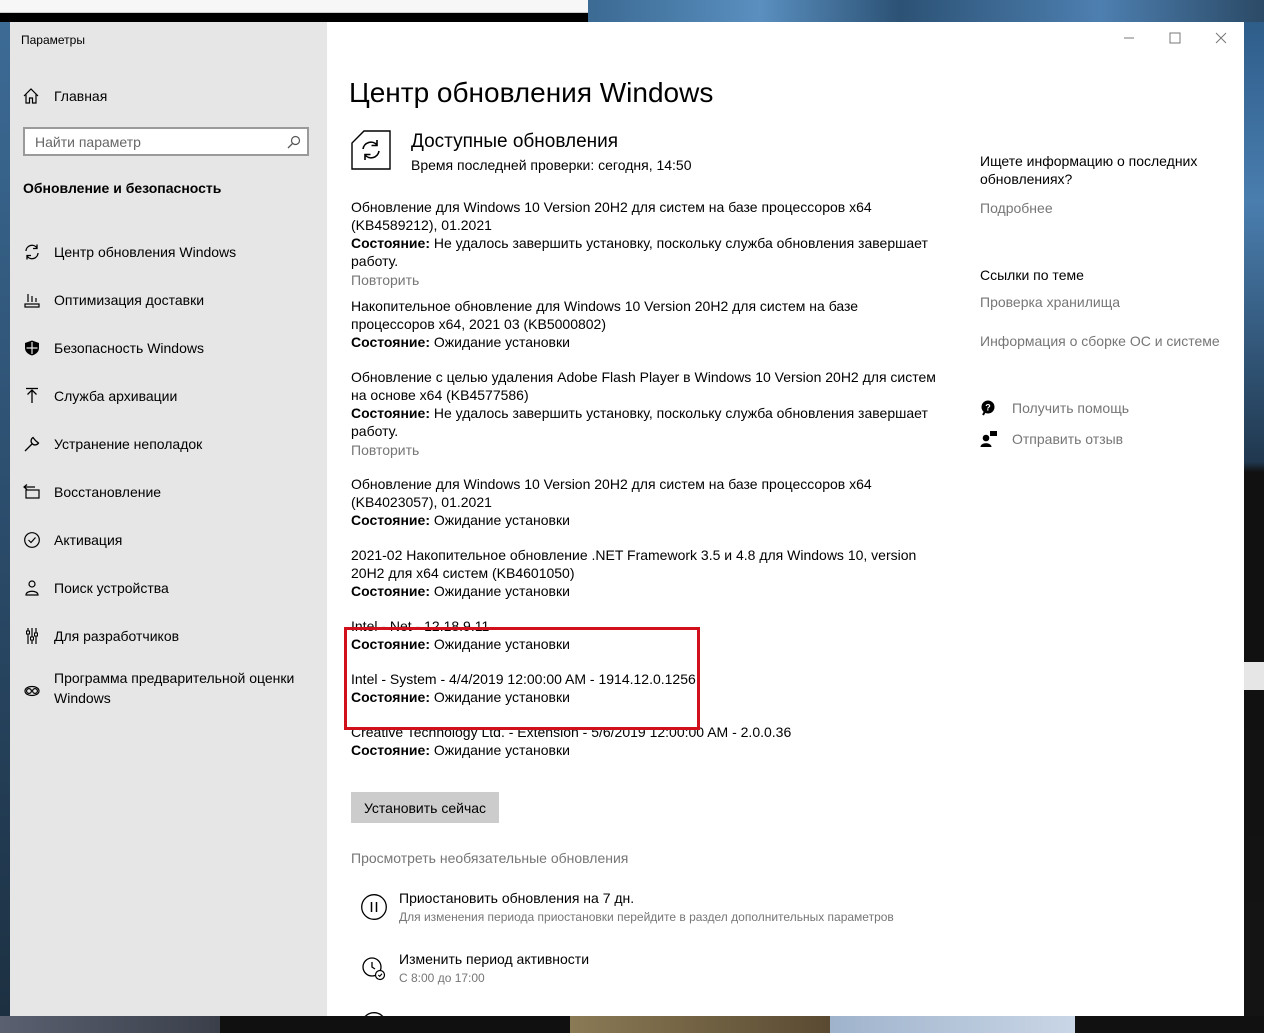  I want to click on sidebar-item-troubleshoot: Устранение неполадок, so click(168, 444).